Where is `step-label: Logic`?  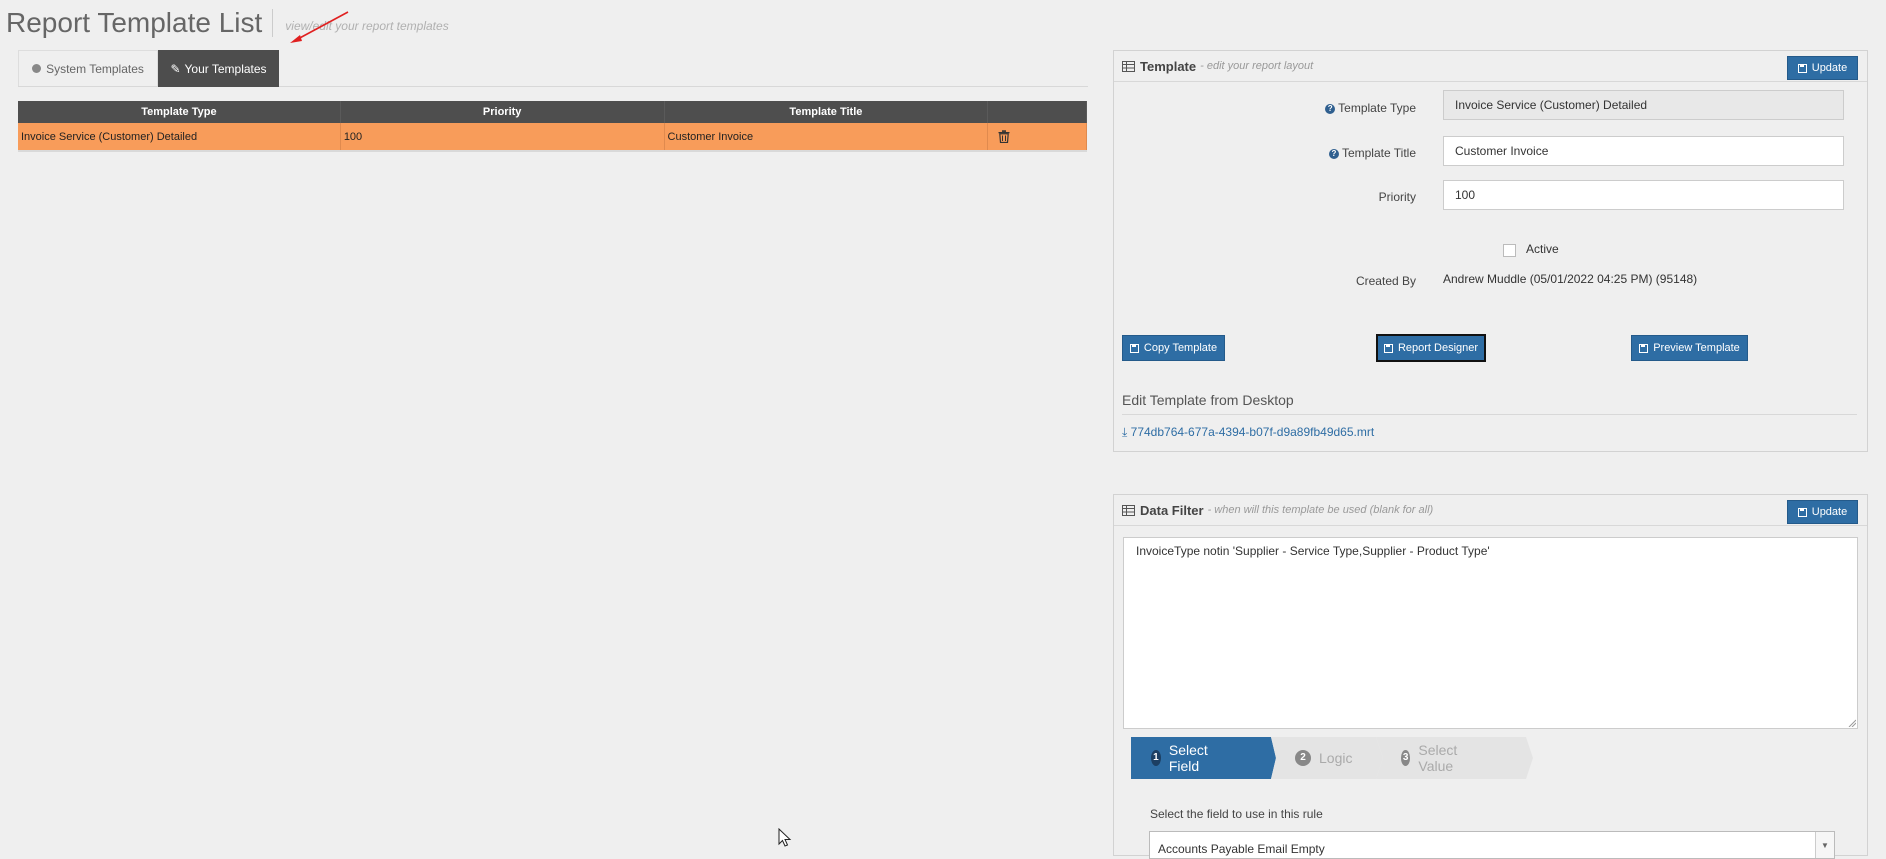
step-label: Logic is located at coordinates (1336, 758).